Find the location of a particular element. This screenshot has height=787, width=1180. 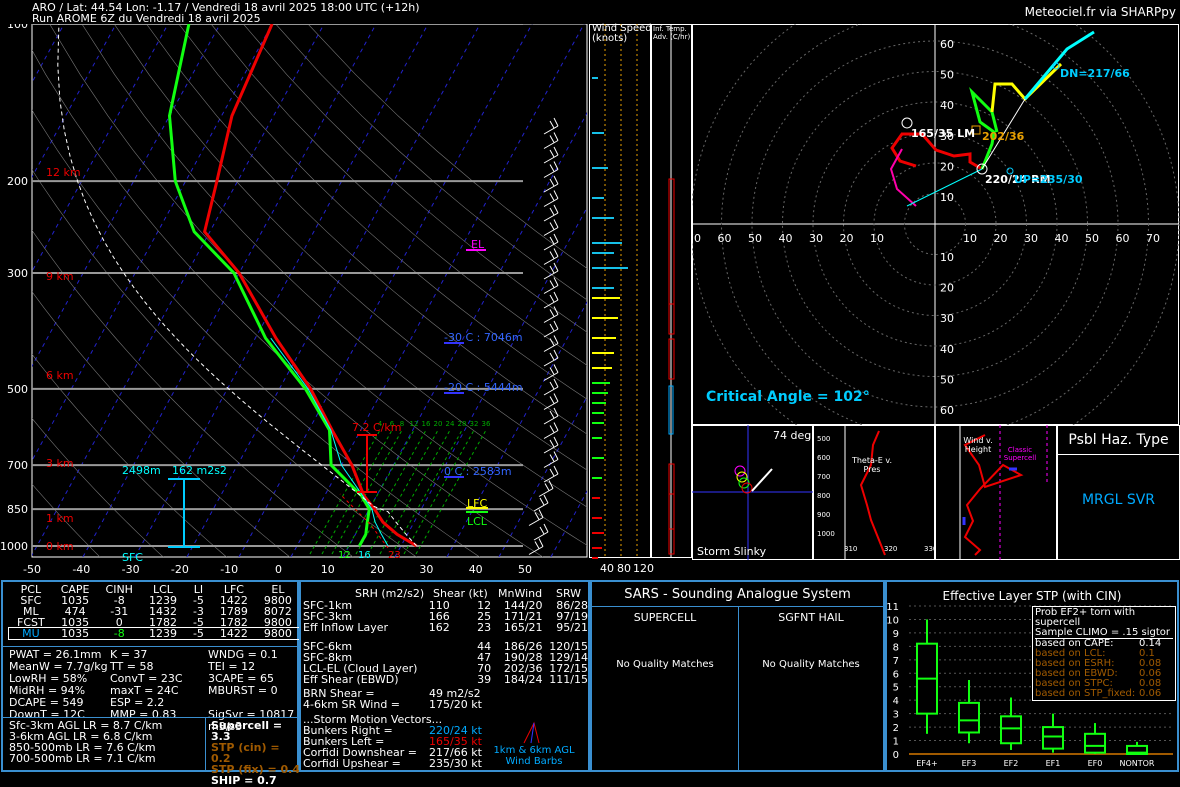

mixing-ratio-label: 12 is located at coordinates (414, 424).